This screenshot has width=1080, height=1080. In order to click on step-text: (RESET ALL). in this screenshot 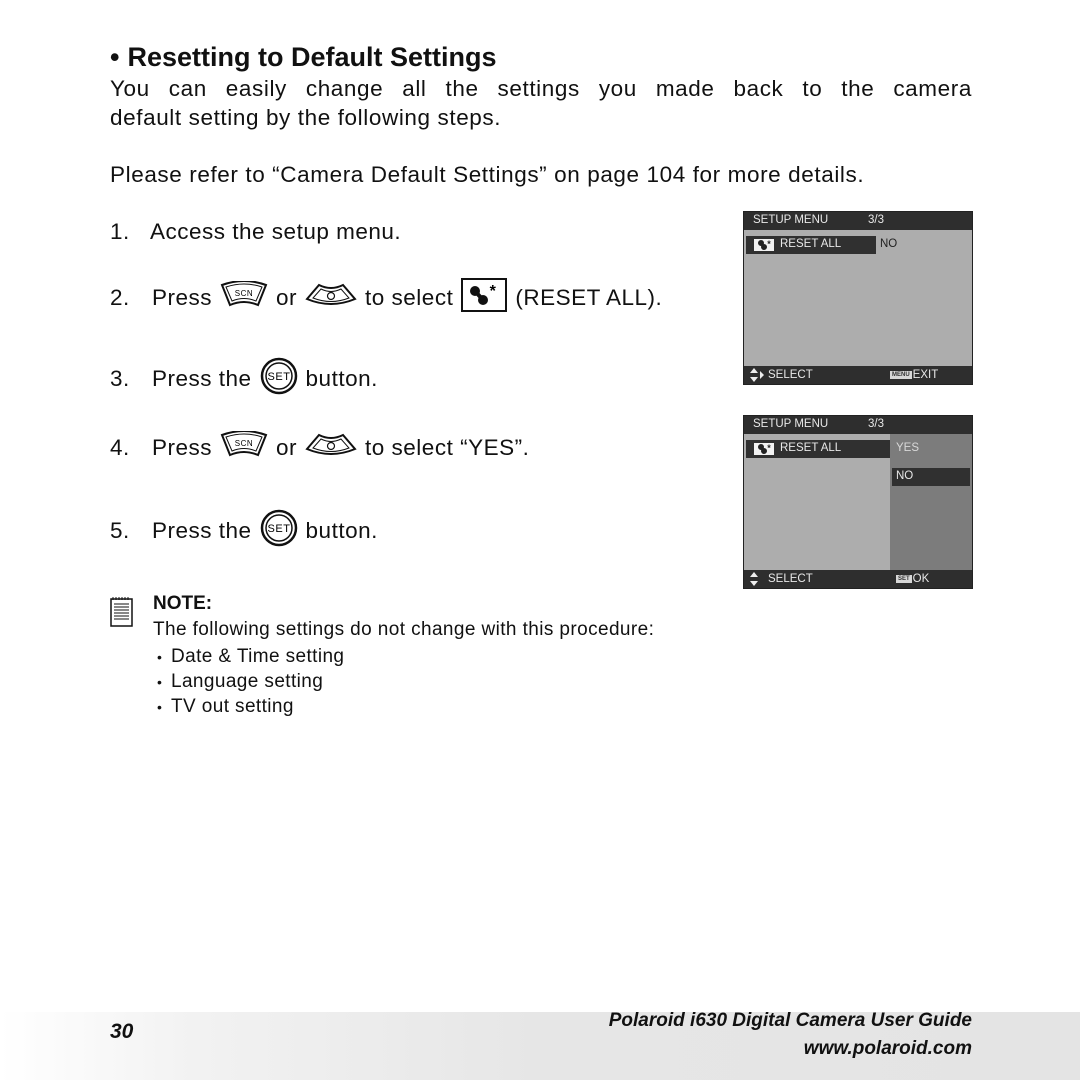, I will do `click(589, 297)`.